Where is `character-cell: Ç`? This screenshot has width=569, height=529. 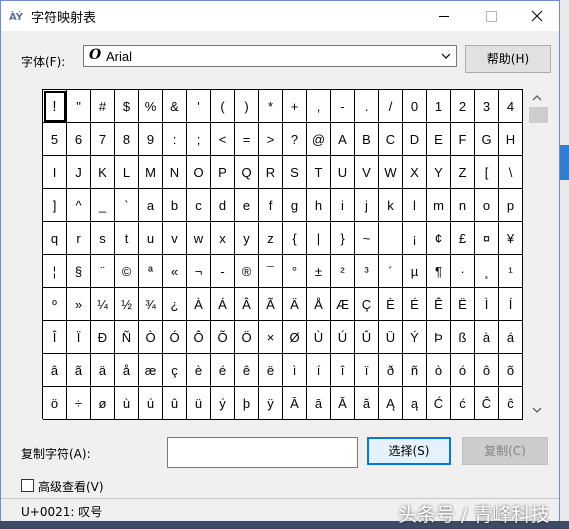
character-cell: Ç is located at coordinates (367, 304).